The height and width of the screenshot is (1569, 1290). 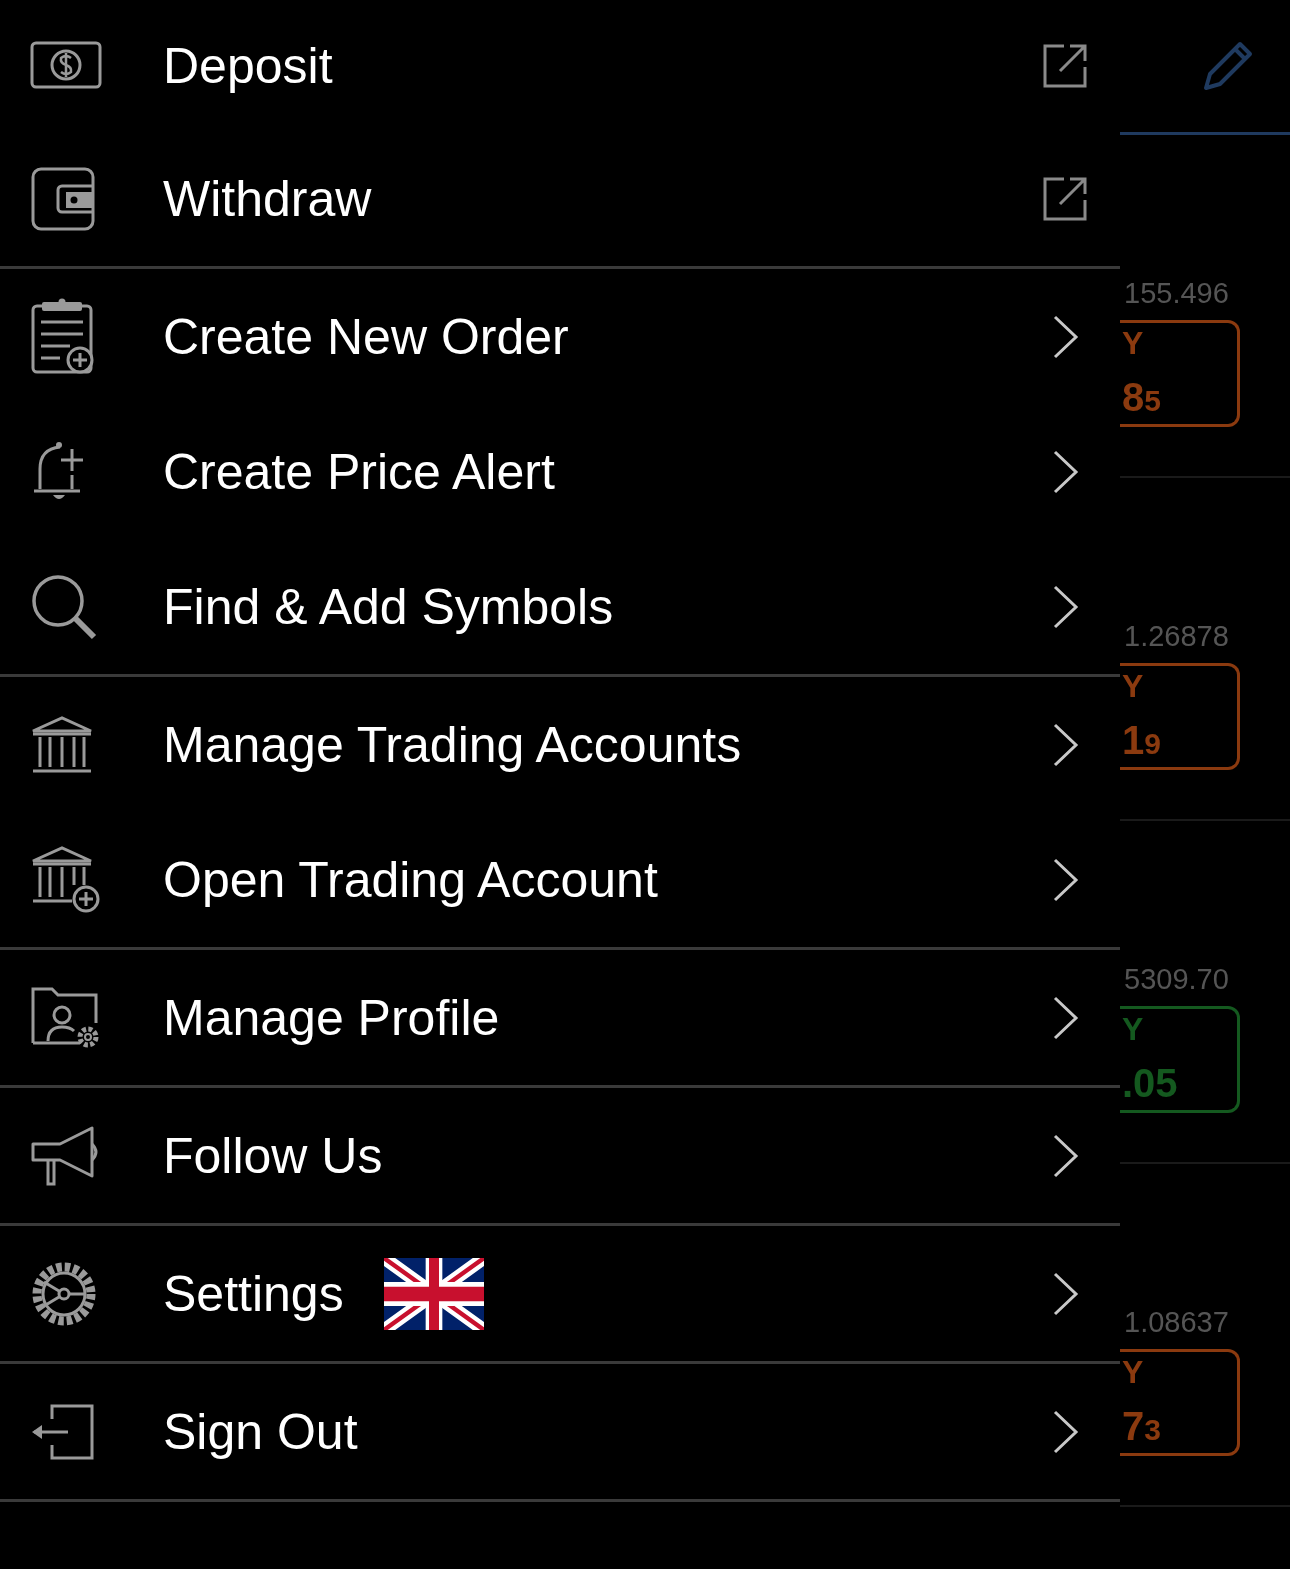 What do you see at coordinates (433, 1293) in the screenshot?
I see `union-jack-flag-icon` at bounding box center [433, 1293].